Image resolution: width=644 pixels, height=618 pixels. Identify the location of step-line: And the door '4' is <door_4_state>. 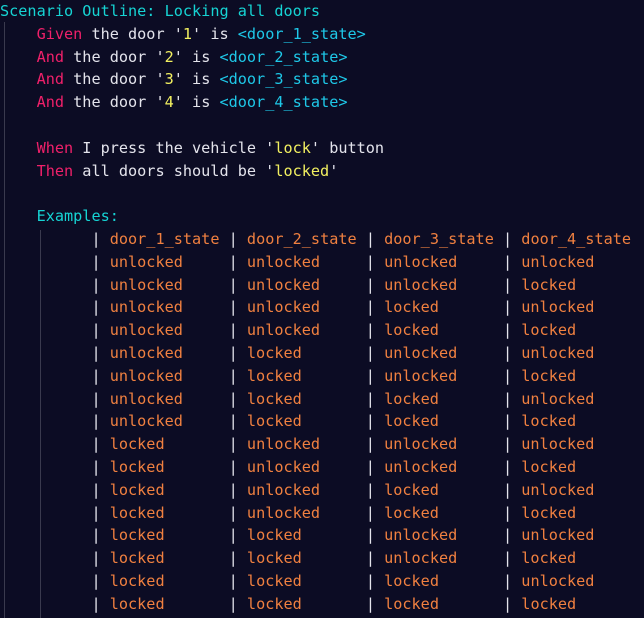
(174, 102).